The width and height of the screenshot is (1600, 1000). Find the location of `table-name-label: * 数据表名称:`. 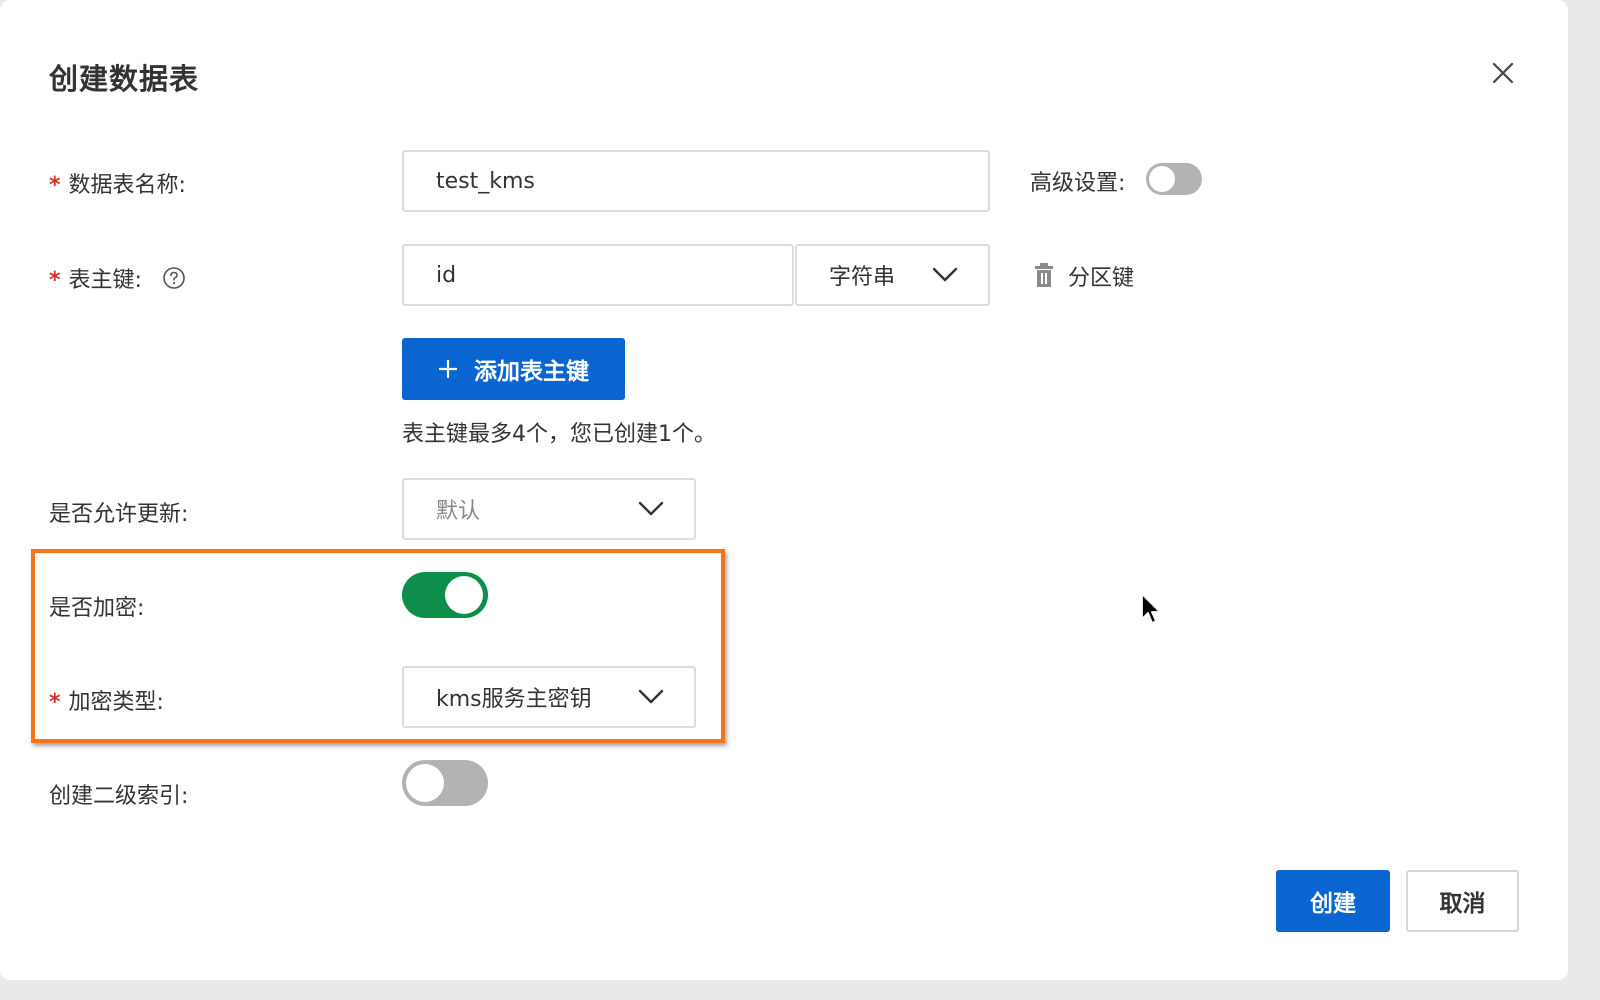

table-name-label: * 数据表名称: is located at coordinates (117, 185).